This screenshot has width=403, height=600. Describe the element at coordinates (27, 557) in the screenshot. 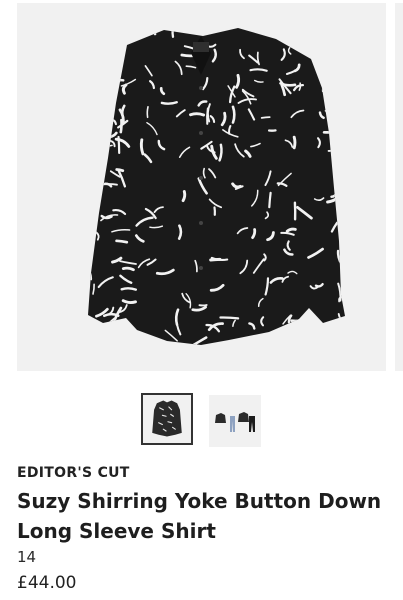

I see `product-size: 14` at that location.